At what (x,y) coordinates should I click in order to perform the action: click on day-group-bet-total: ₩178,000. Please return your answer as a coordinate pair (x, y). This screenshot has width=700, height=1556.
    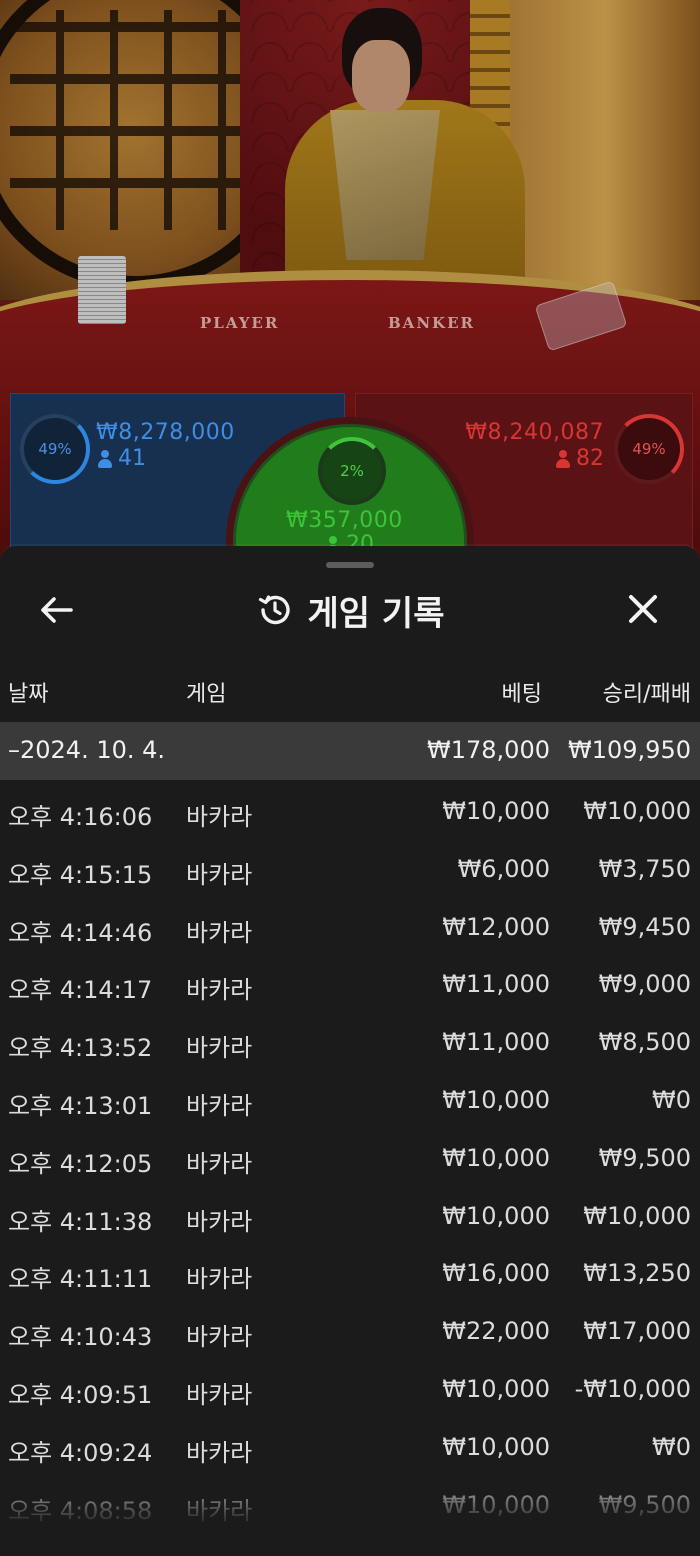
    Looking at the image, I should click on (488, 750).